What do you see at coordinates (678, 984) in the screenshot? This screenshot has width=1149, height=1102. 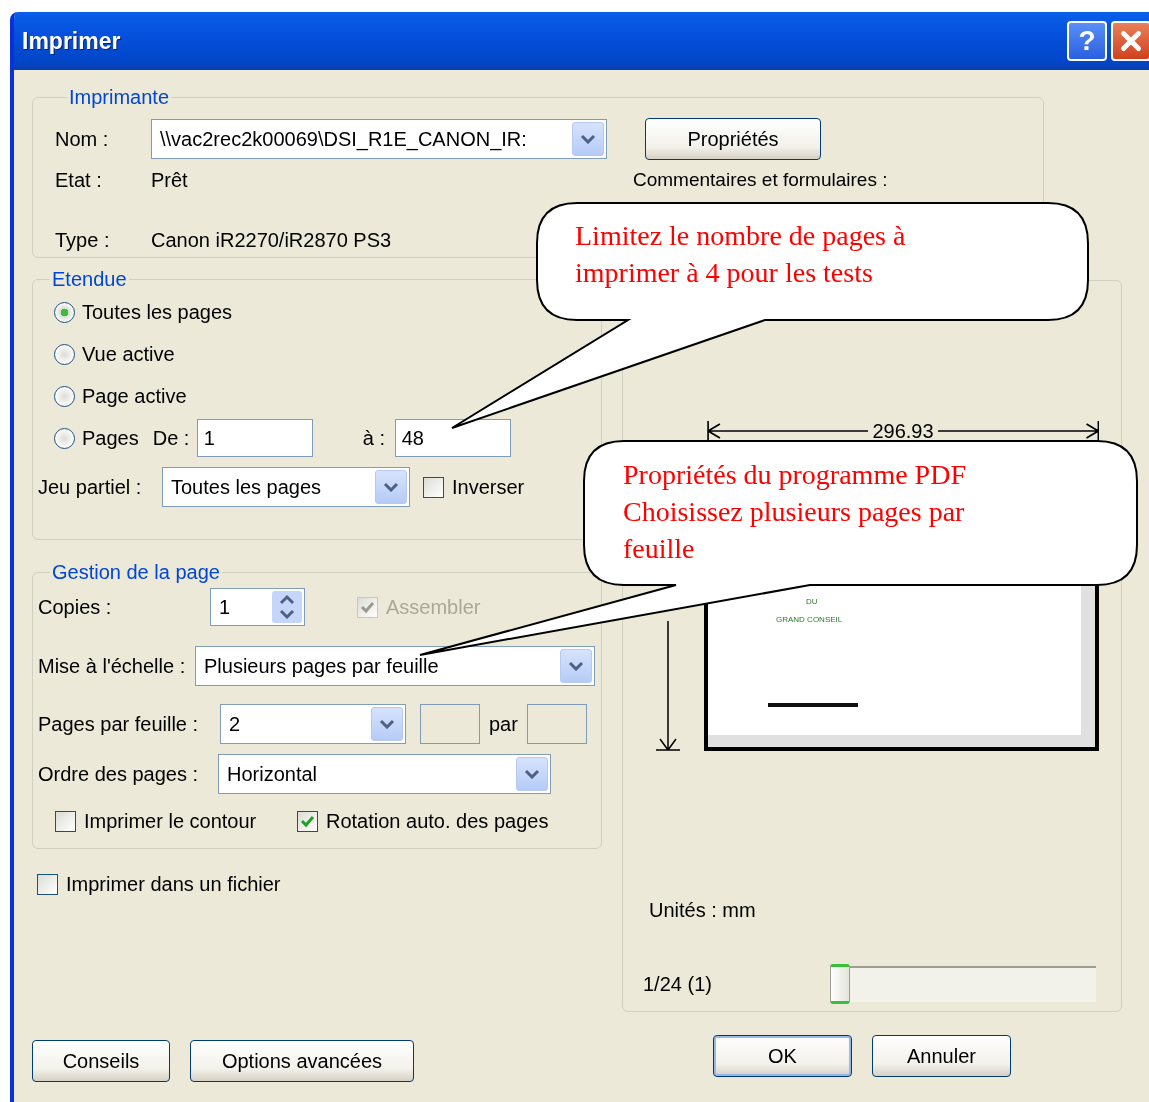 I see `page-counter: 1/24 (1)` at bounding box center [678, 984].